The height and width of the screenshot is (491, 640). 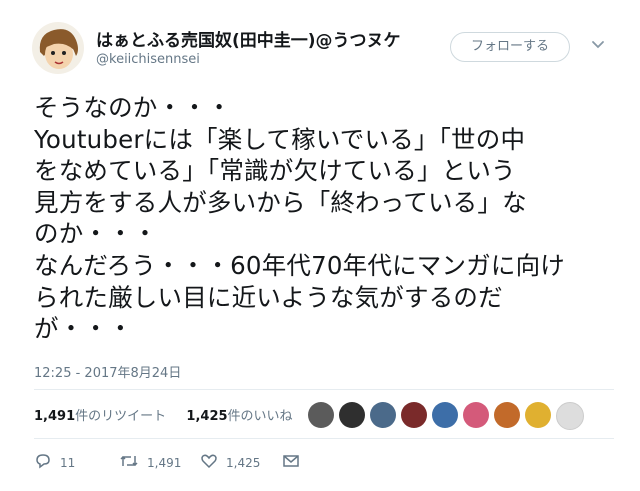 I want to click on tweet-stats: 1,491件のリツイート 1,425件のいいね, so click(x=163, y=415).